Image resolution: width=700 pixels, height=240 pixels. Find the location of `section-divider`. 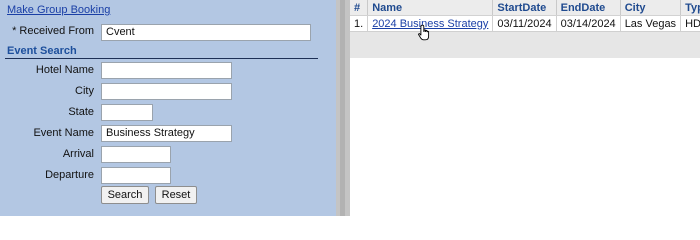

section-divider is located at coordinates (161, 58).